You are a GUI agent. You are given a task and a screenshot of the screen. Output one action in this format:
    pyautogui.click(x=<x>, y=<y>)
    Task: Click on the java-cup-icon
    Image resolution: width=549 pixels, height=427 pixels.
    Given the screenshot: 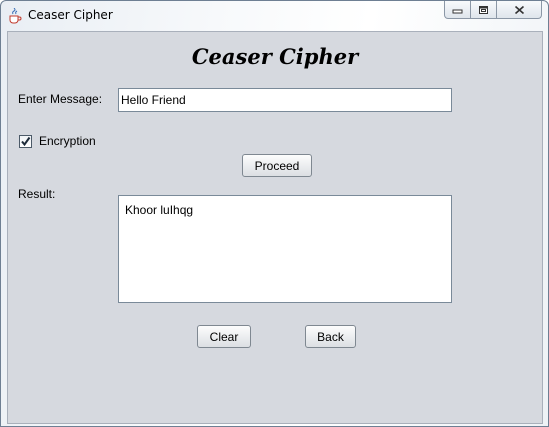 What is the action you would take?
    pyautogui.click(x=15, y=15)
    